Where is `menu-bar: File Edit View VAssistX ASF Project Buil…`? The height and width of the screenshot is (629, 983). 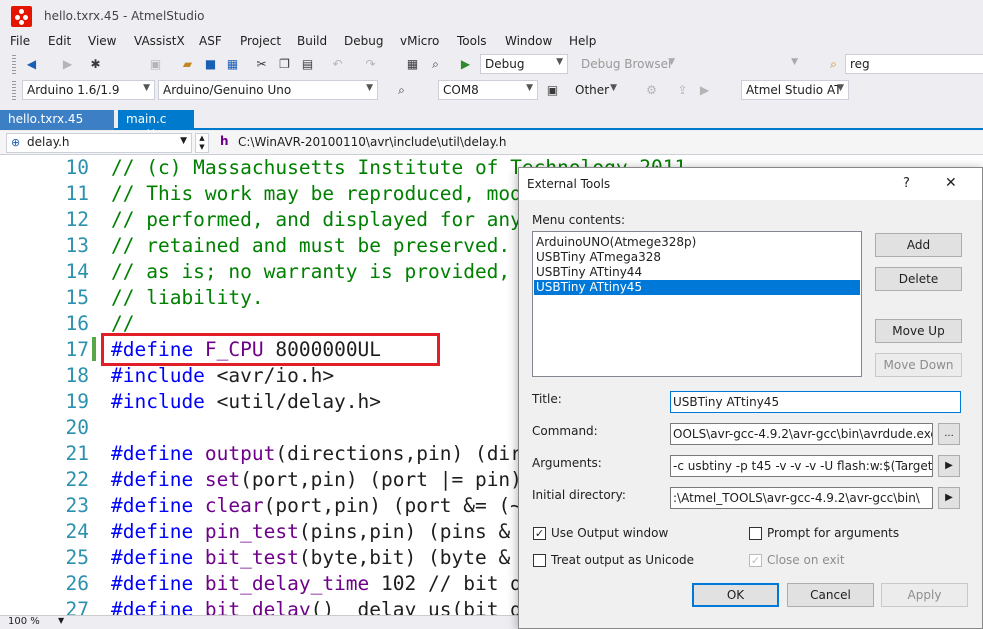
menu-bar: File Edit View VAssistX ASF Project Buil… is located at coordinates (491, 42).